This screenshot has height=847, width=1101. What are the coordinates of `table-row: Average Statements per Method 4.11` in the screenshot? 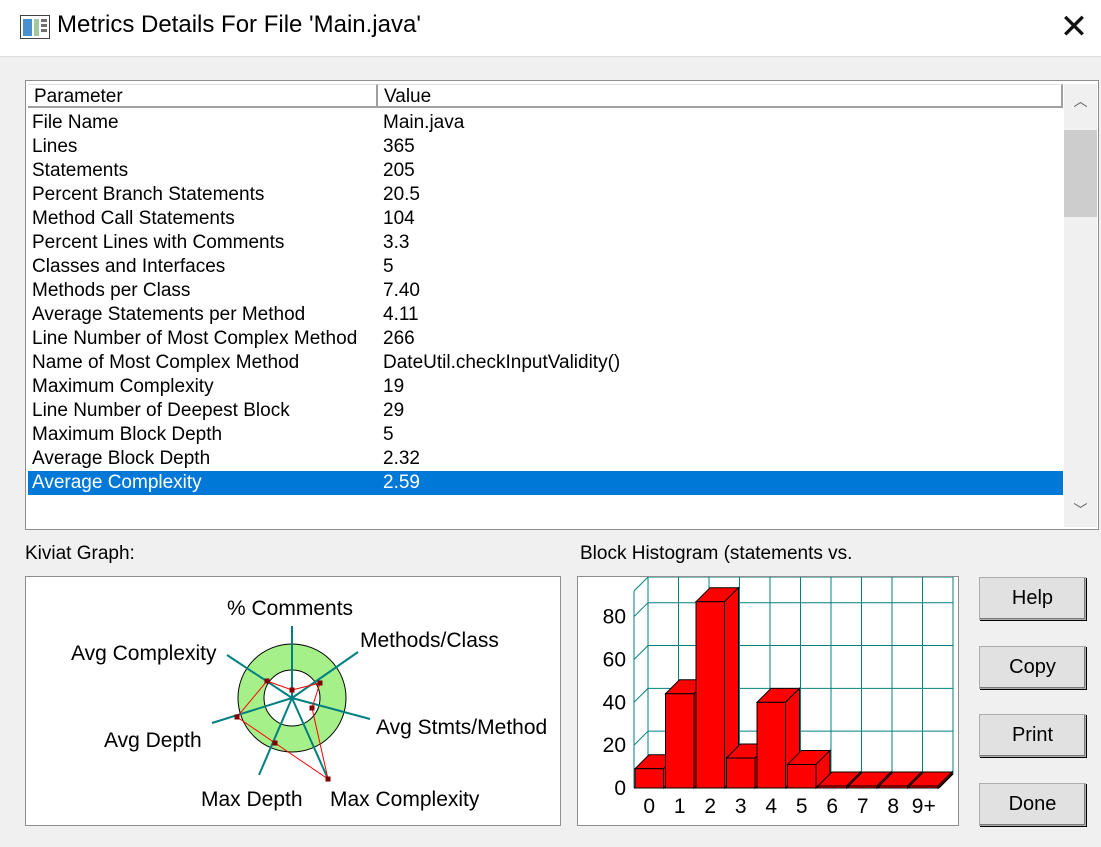 It's located at (545, 315).